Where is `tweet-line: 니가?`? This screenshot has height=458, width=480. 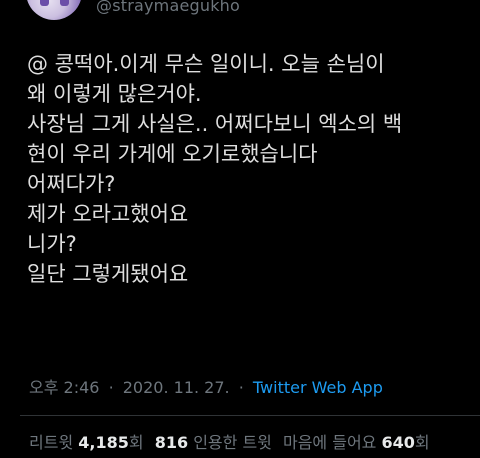
tweet-line: 니가? is located at coordinates (52, 244).